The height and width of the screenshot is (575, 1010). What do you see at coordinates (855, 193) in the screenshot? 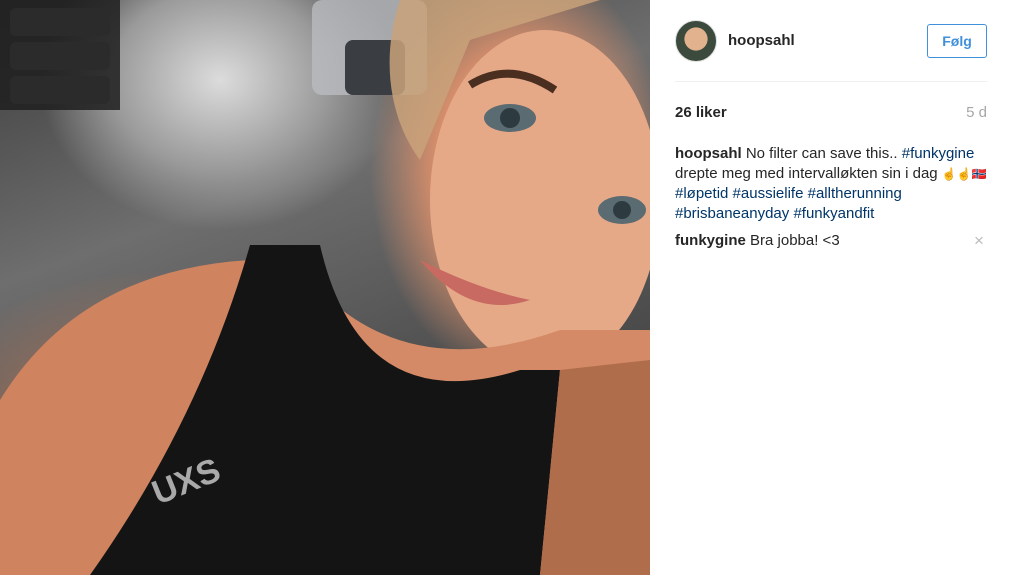
I see `hashtag-link: #alltherunning` at bounding box center [855, 193].